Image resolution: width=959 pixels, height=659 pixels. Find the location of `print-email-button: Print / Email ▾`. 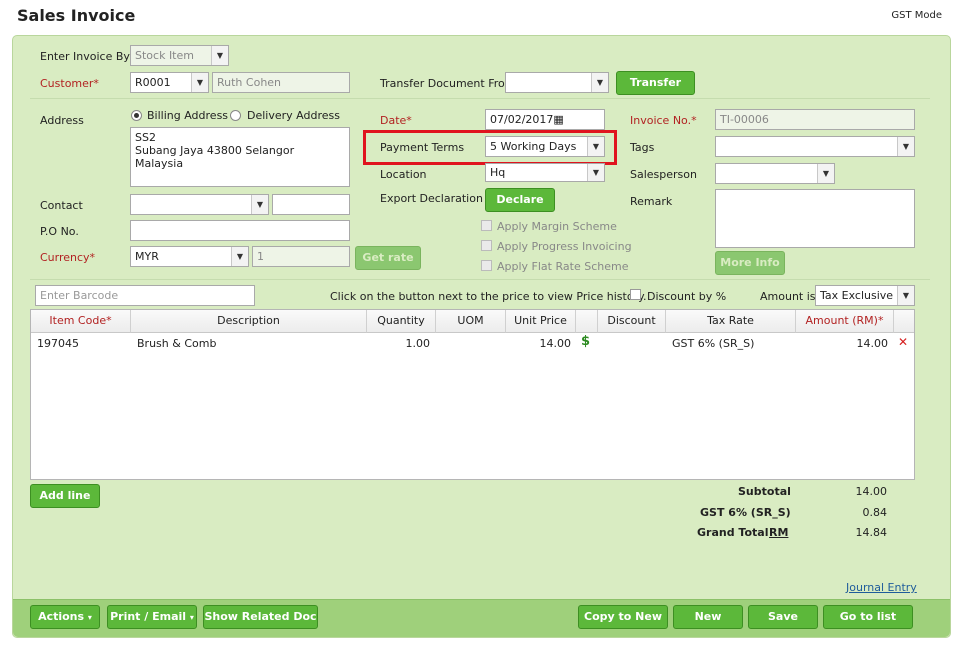

print-email-button: Print / Email ▾ is located at coordinates (152, 617).